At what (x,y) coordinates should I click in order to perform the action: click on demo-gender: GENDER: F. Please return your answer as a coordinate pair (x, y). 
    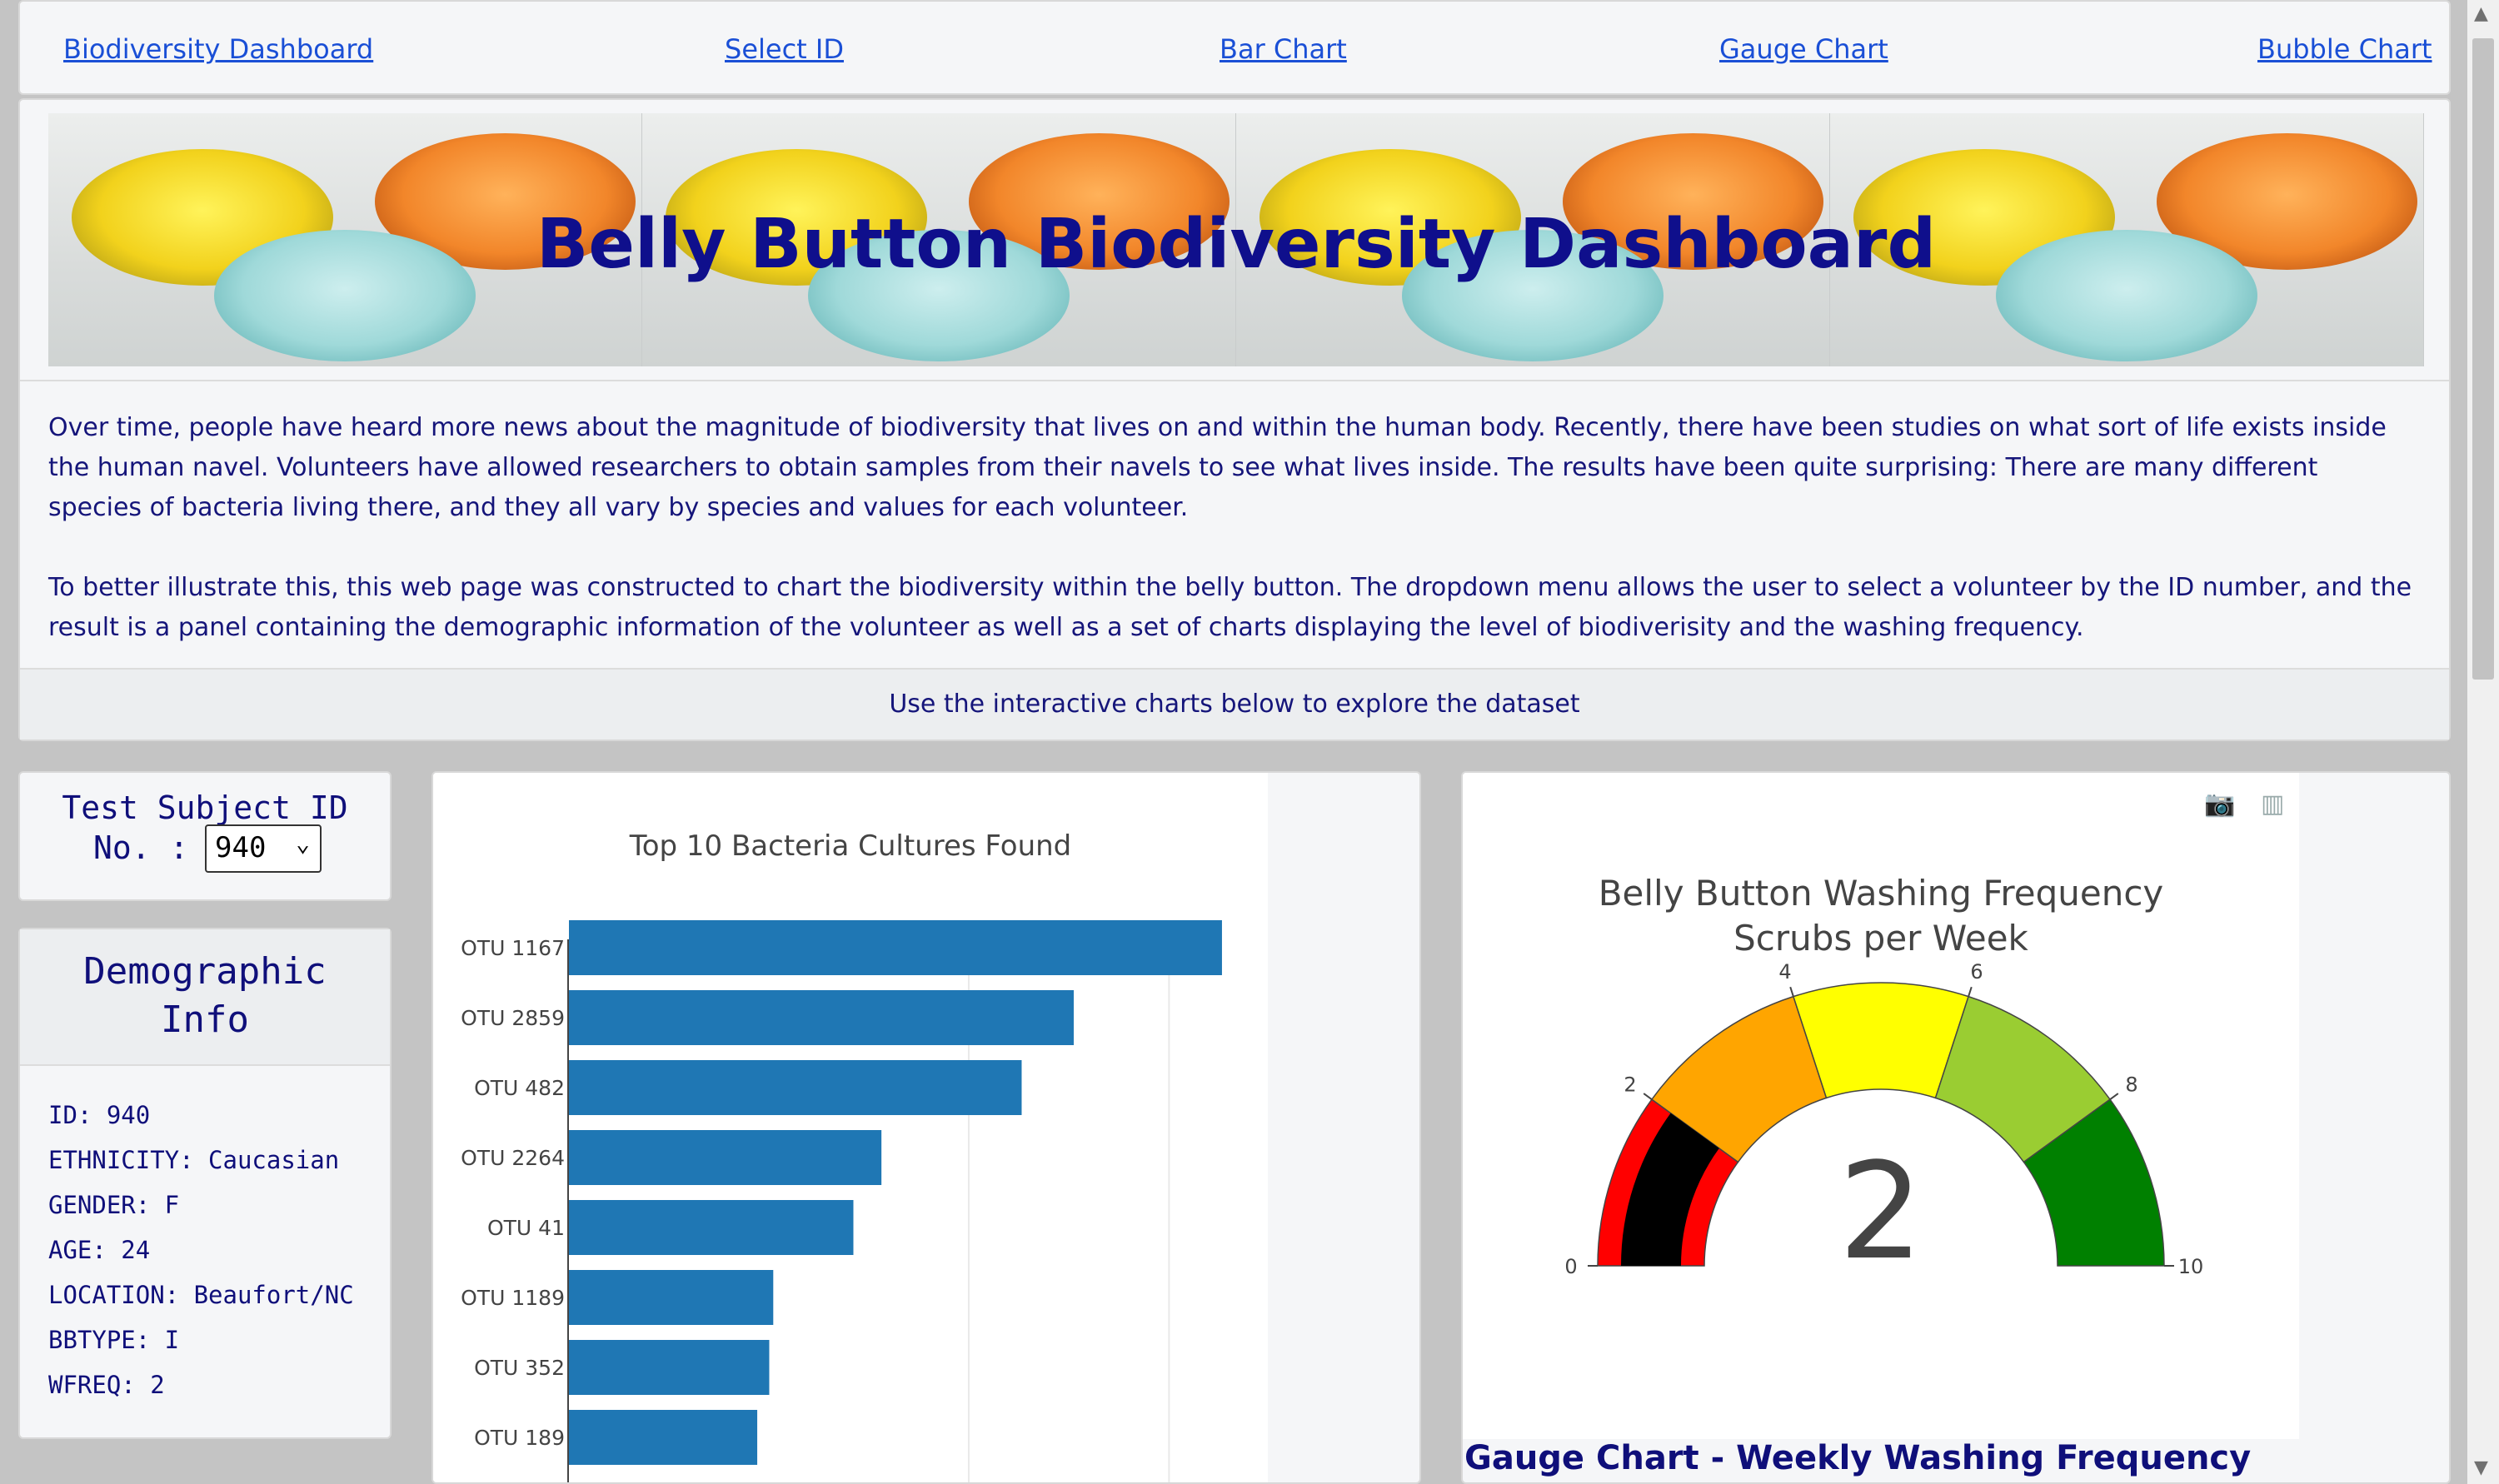
    Looking at the image, I should click on (114, 1205).